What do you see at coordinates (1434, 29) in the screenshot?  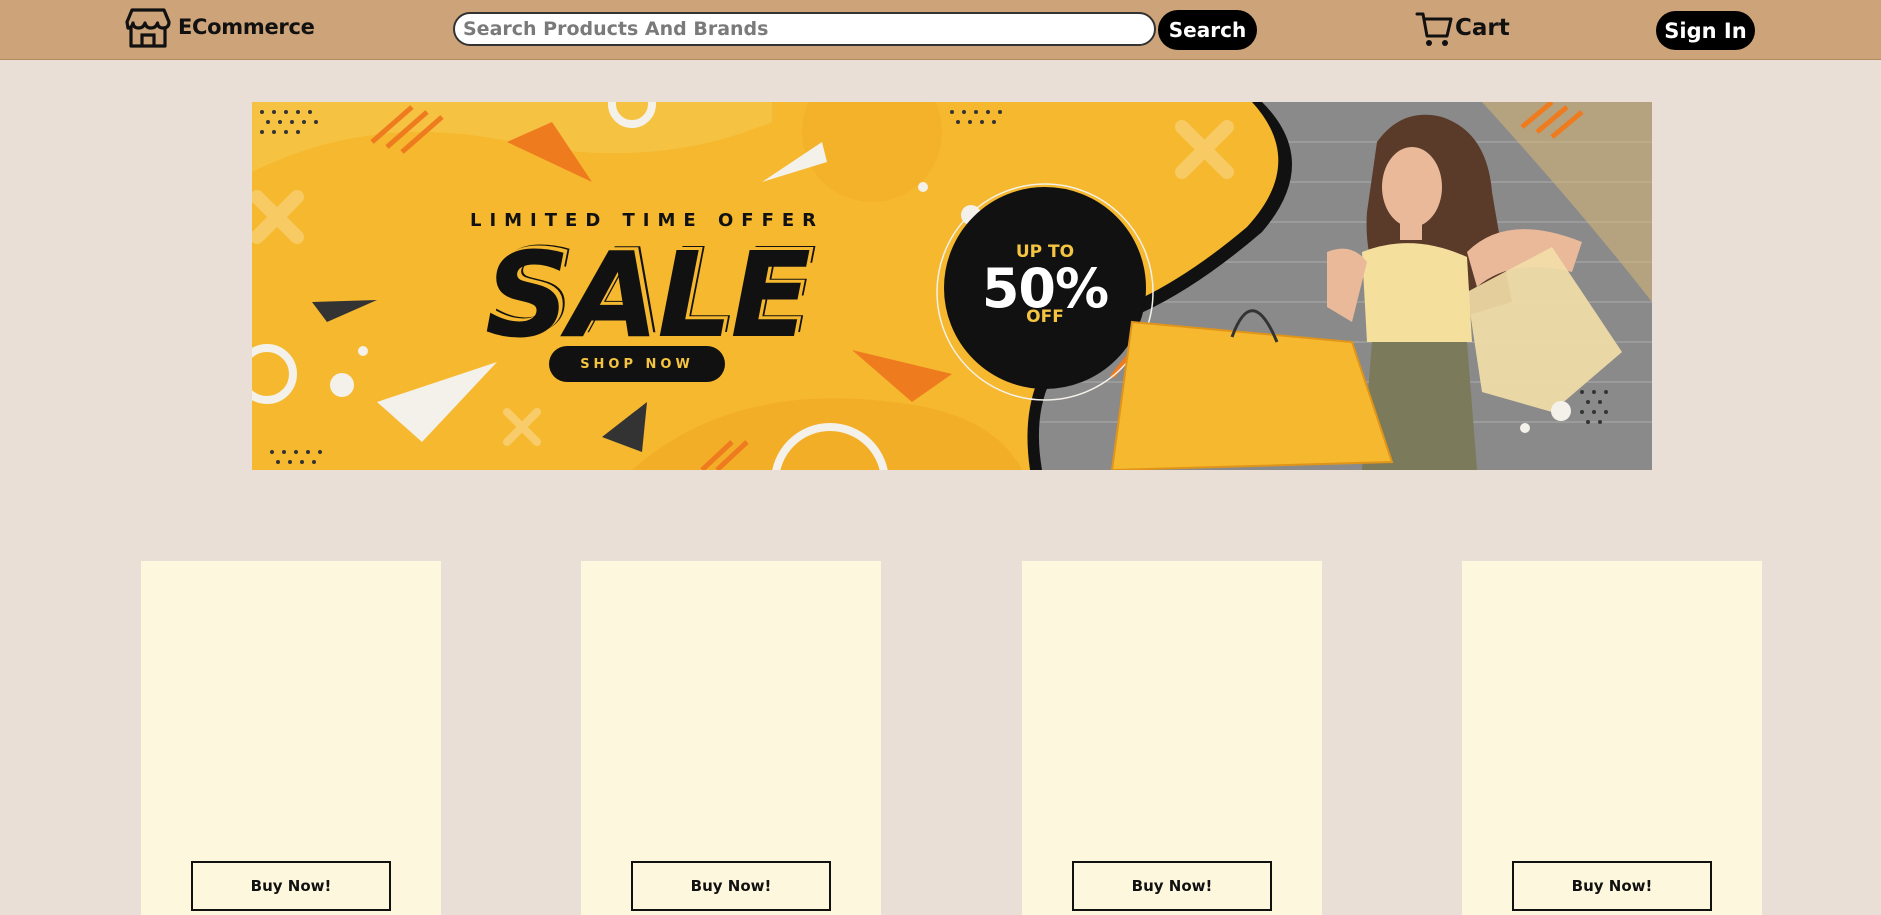 I see `shopping-cart-icon` at bounding box center [1434, 29].